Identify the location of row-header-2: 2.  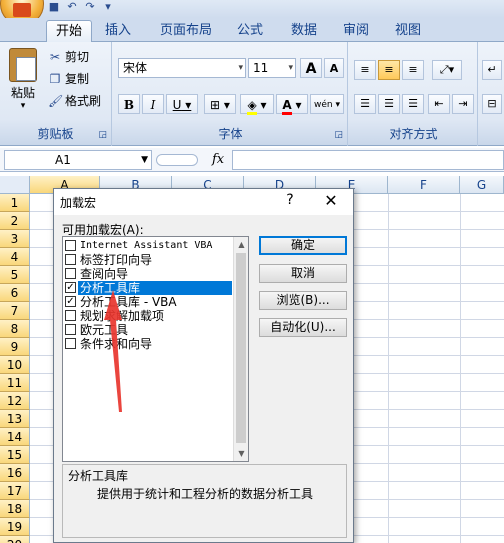
(15, 221).